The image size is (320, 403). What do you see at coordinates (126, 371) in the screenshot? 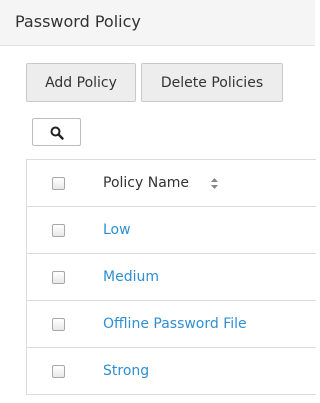
I see `policy-link-strong: Strong` at bounding box center [126, 371].